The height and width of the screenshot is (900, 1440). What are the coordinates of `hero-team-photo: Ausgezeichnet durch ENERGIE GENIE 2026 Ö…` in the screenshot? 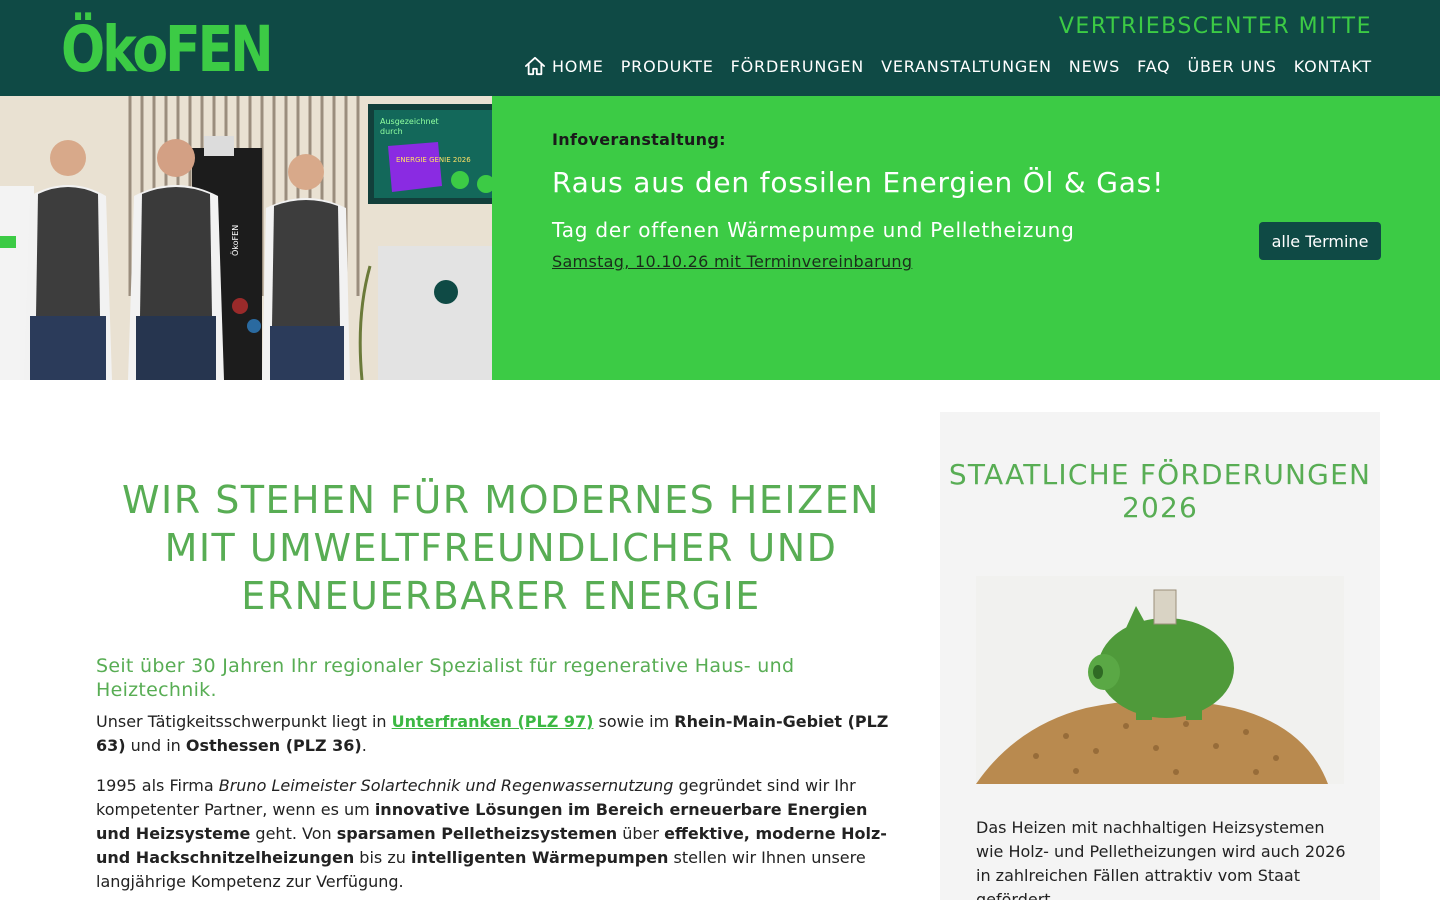 It's located at (246, 238).